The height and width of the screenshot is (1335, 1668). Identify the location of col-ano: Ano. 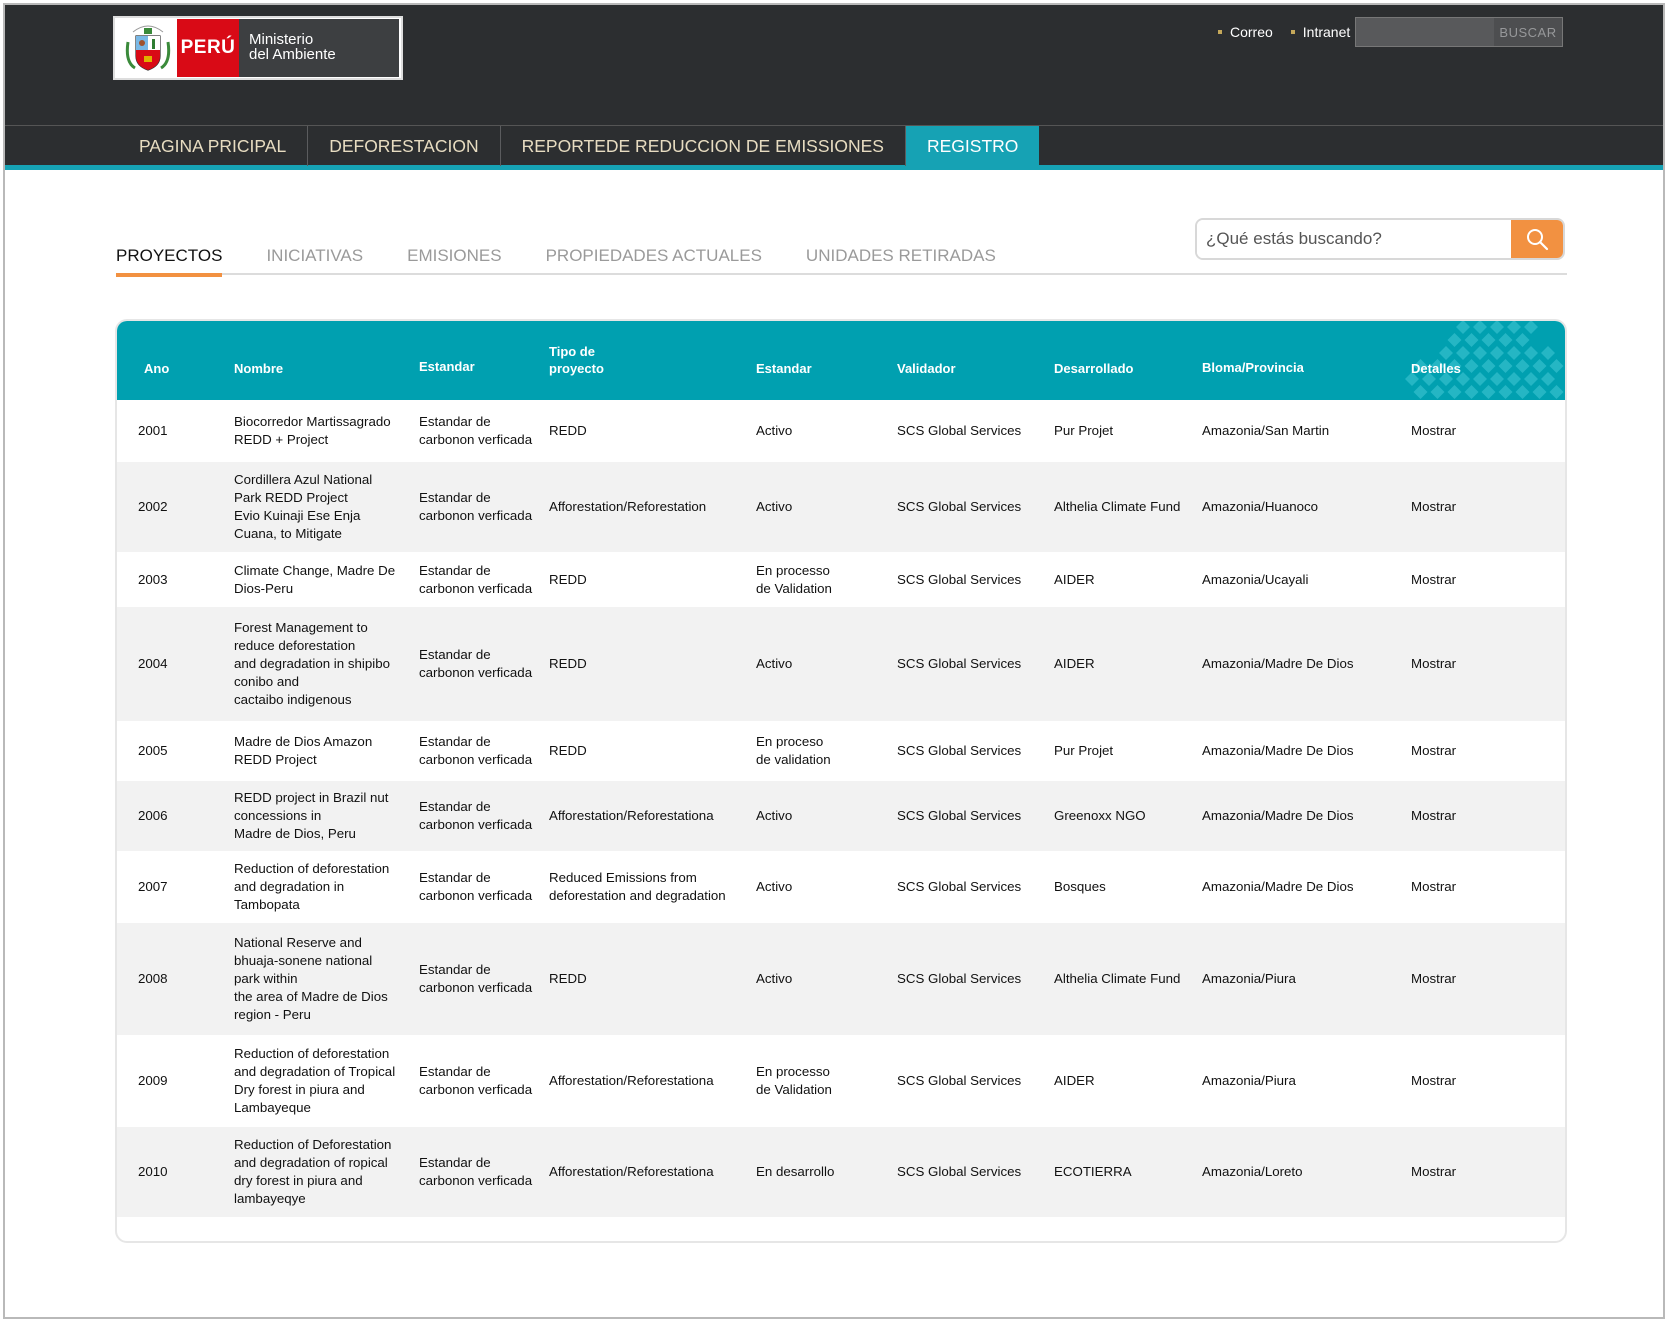
(157, 368).